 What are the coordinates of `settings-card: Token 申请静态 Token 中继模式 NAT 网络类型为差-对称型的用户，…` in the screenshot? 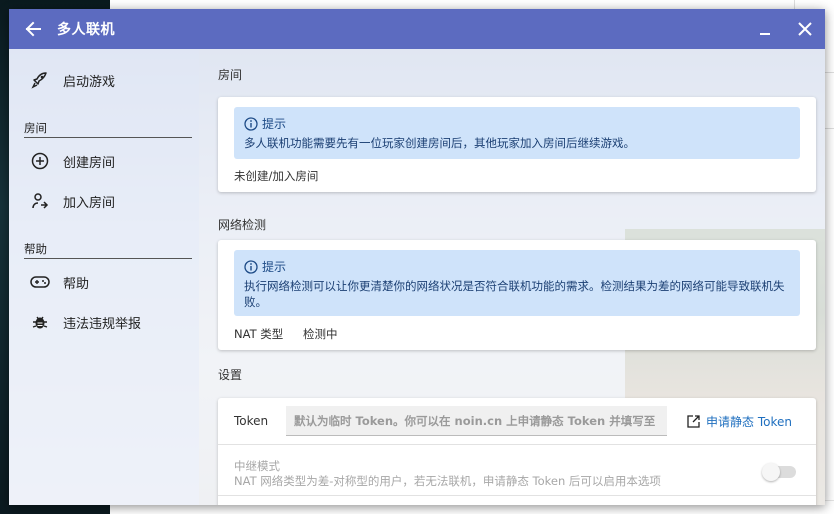 It's located at (517, 451).